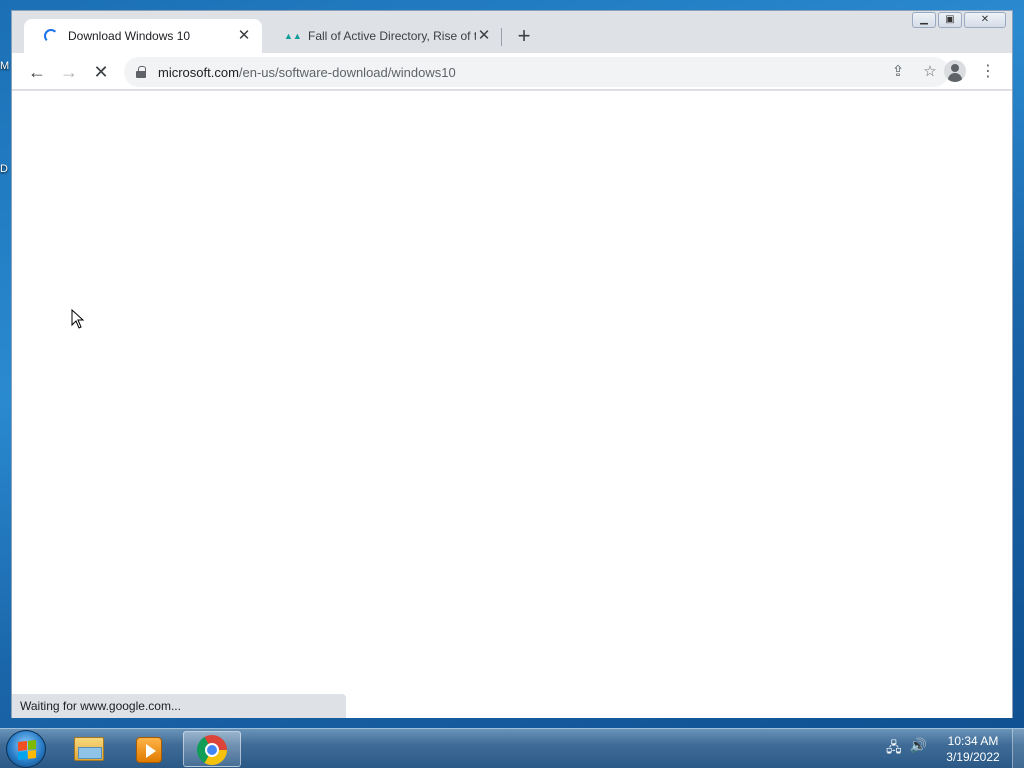  What do you see at coordinates (347, 72) in the screenshot?
I see `url-path: /en-us/software-download/windows10` at bounding box center [347, 72].